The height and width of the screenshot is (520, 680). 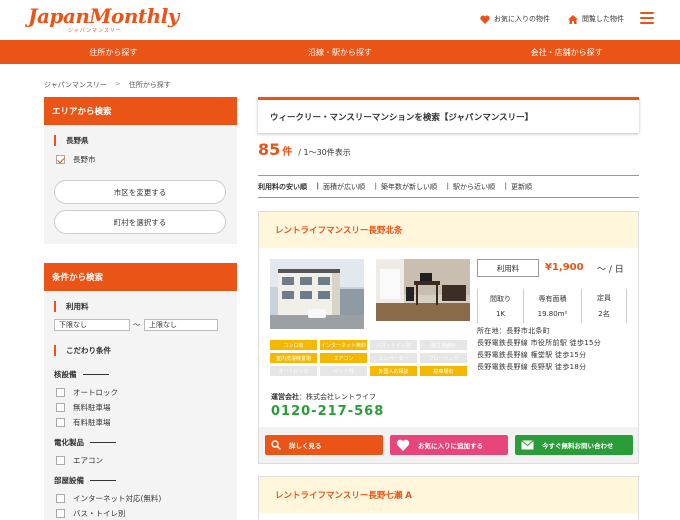 I want to click on spec-label: 専有面積, so click(x=552, y=299).